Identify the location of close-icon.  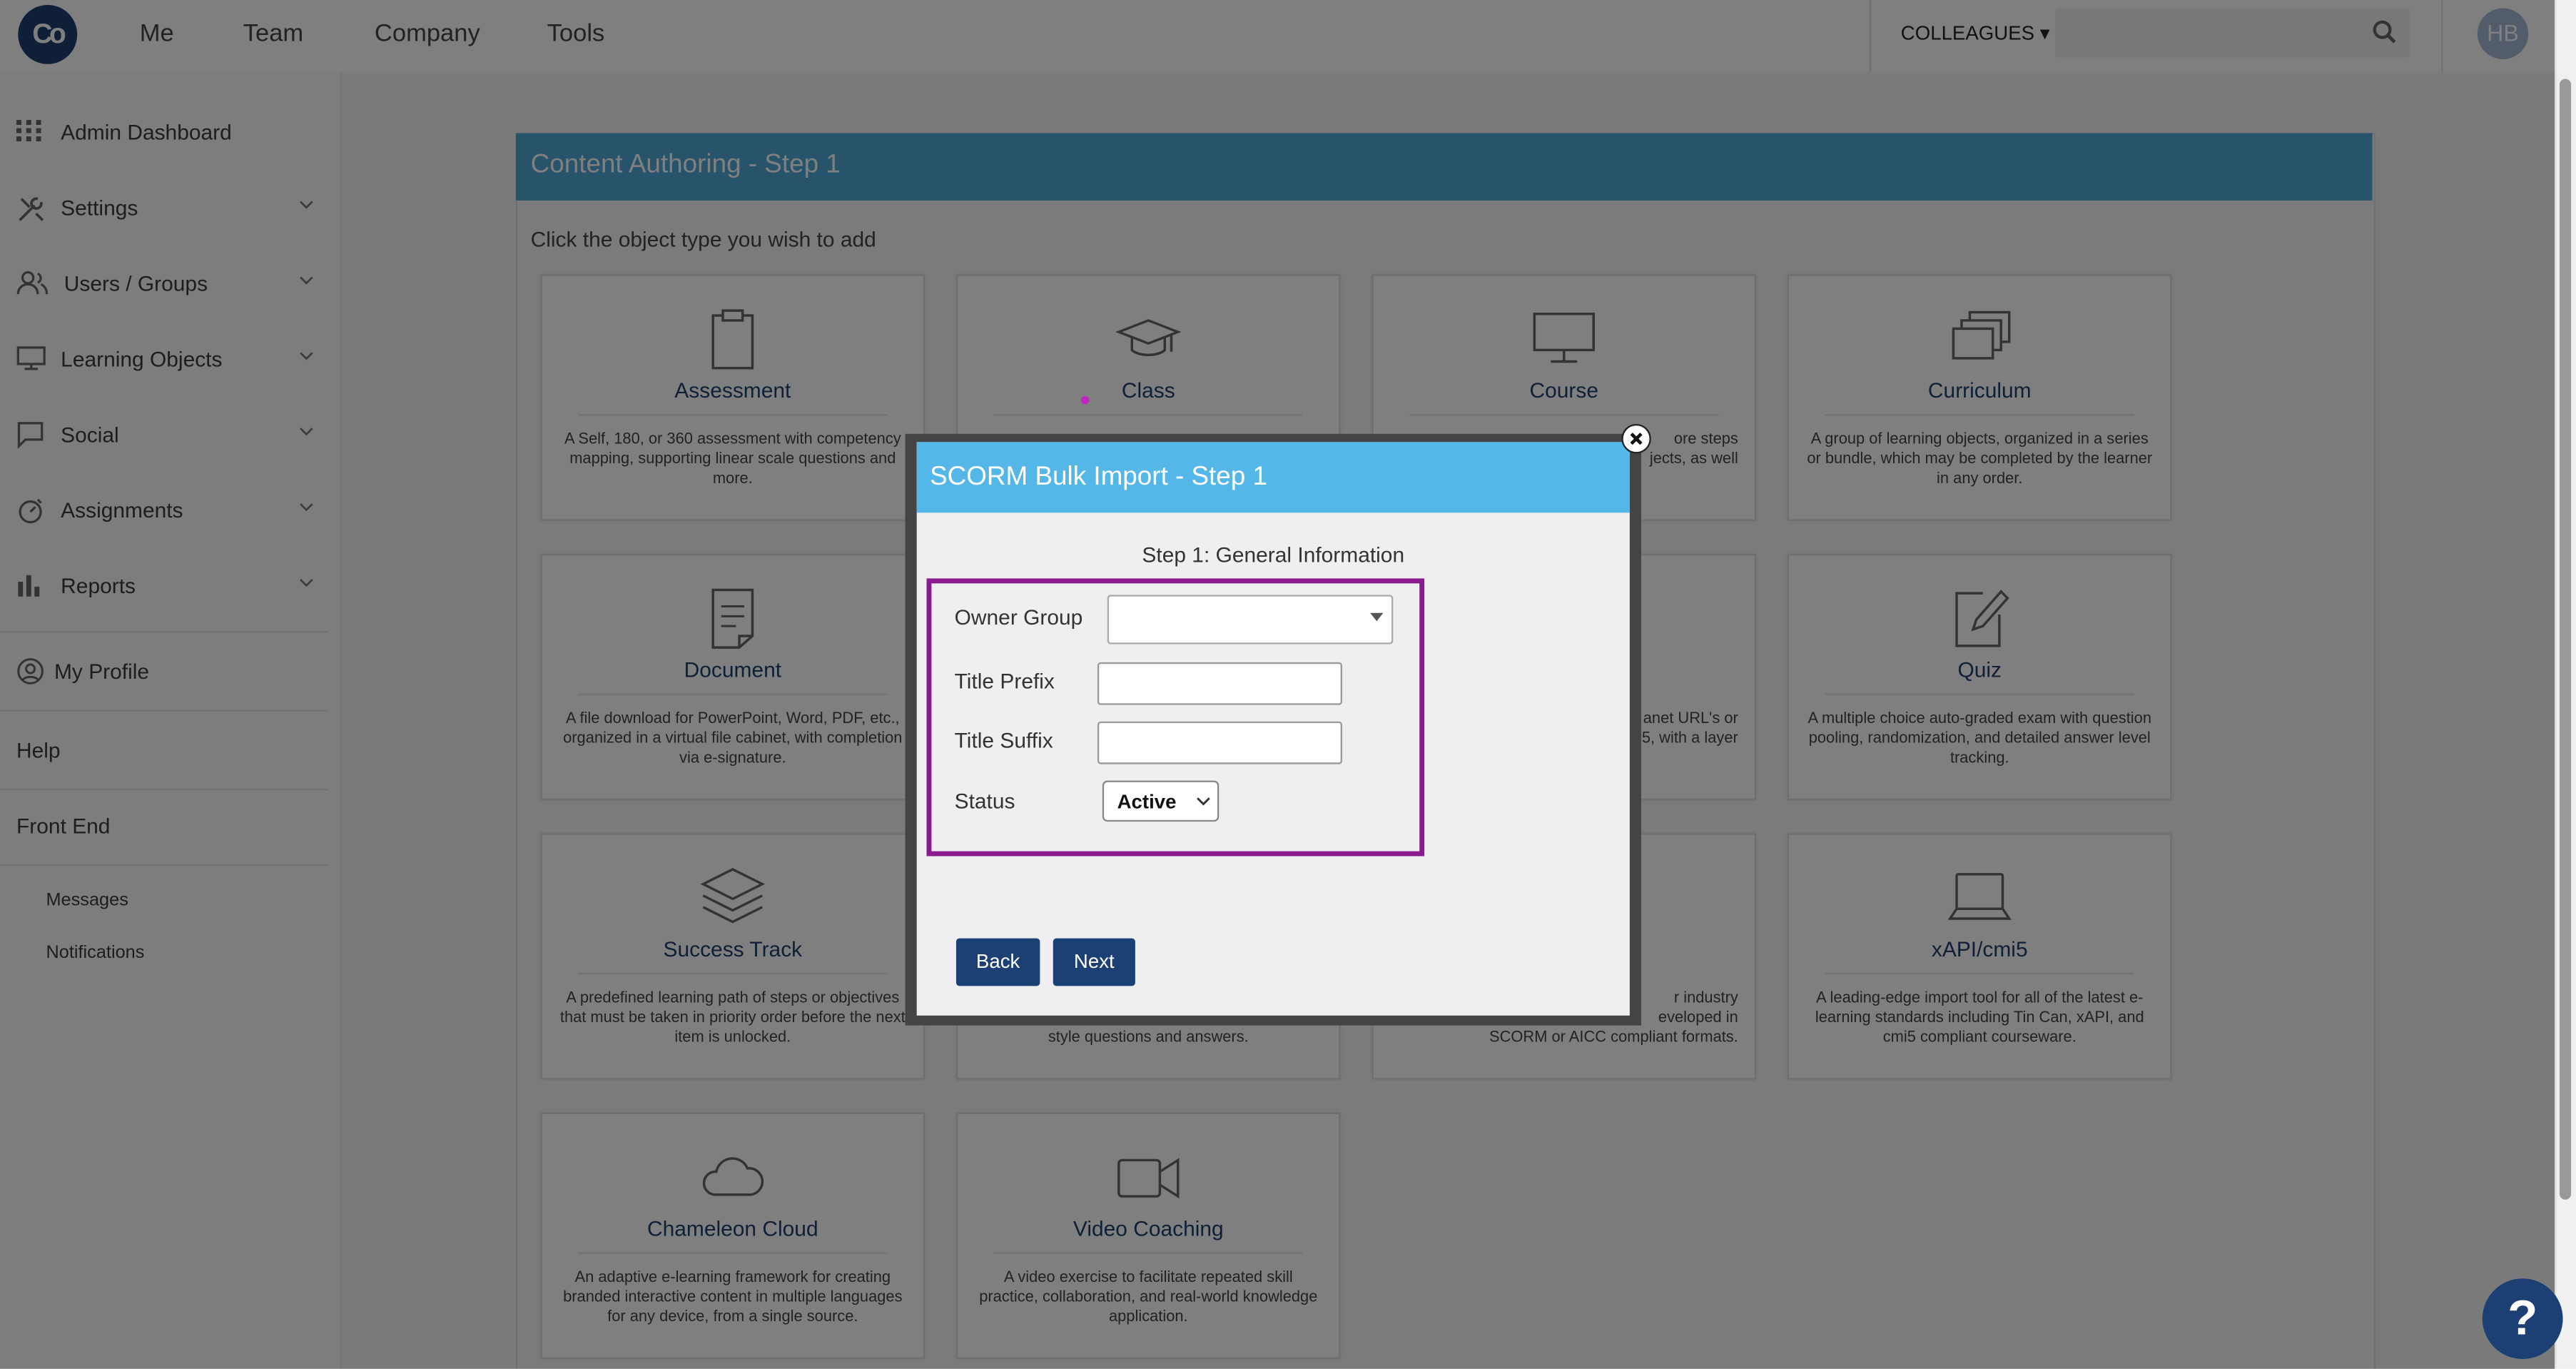
(1636, 438).